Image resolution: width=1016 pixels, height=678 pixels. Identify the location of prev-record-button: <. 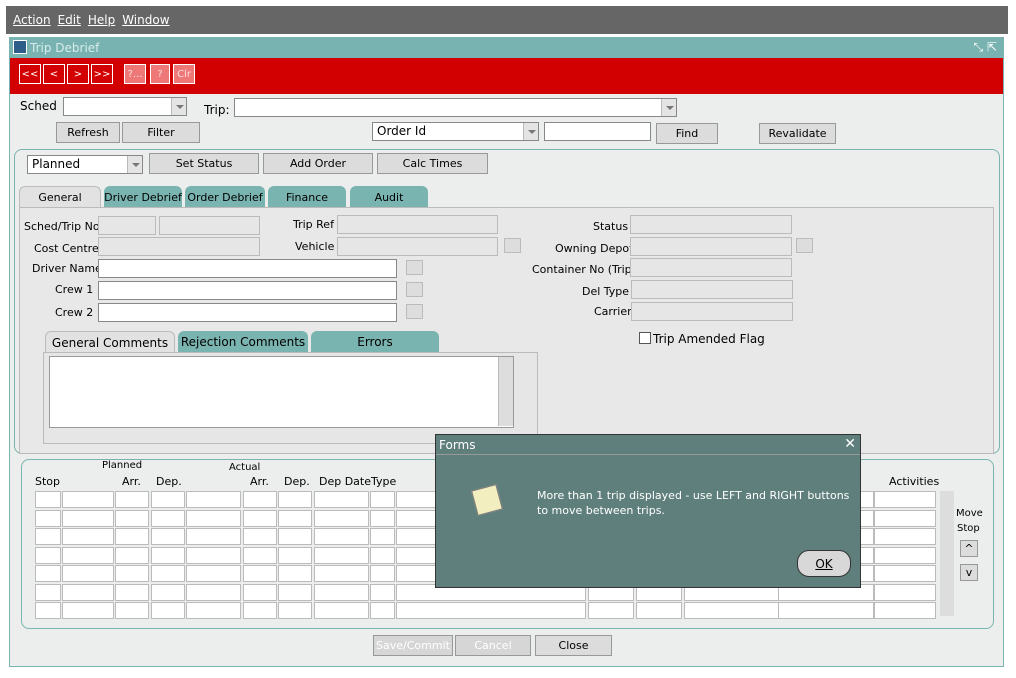
(54, 74).